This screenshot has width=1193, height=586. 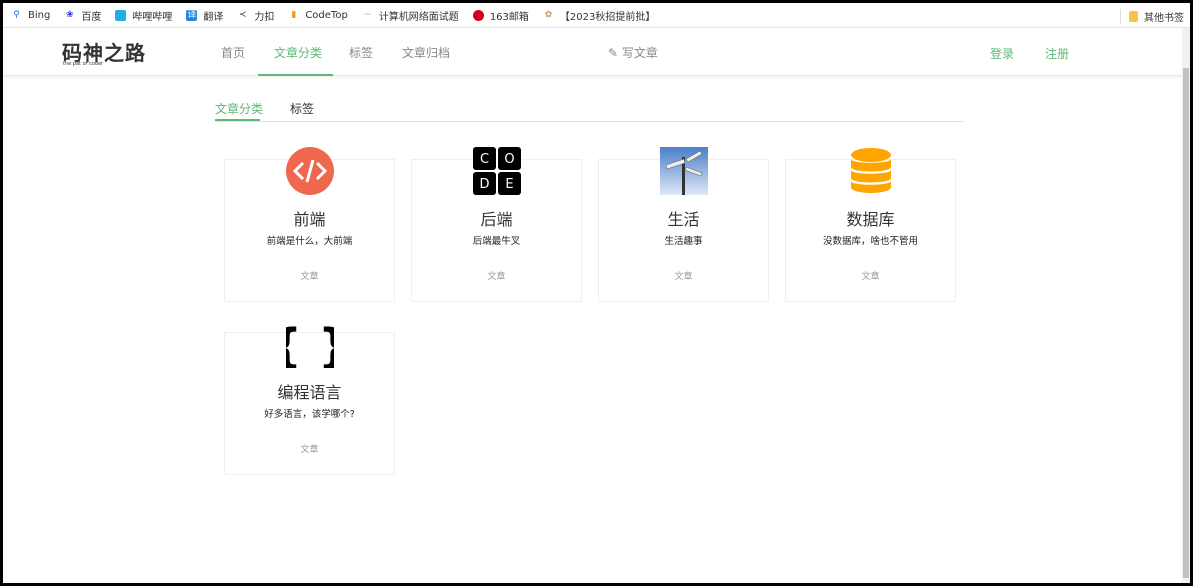 I want to click on write-article-button: ✎ 写文章, so click(x=633, y=52).